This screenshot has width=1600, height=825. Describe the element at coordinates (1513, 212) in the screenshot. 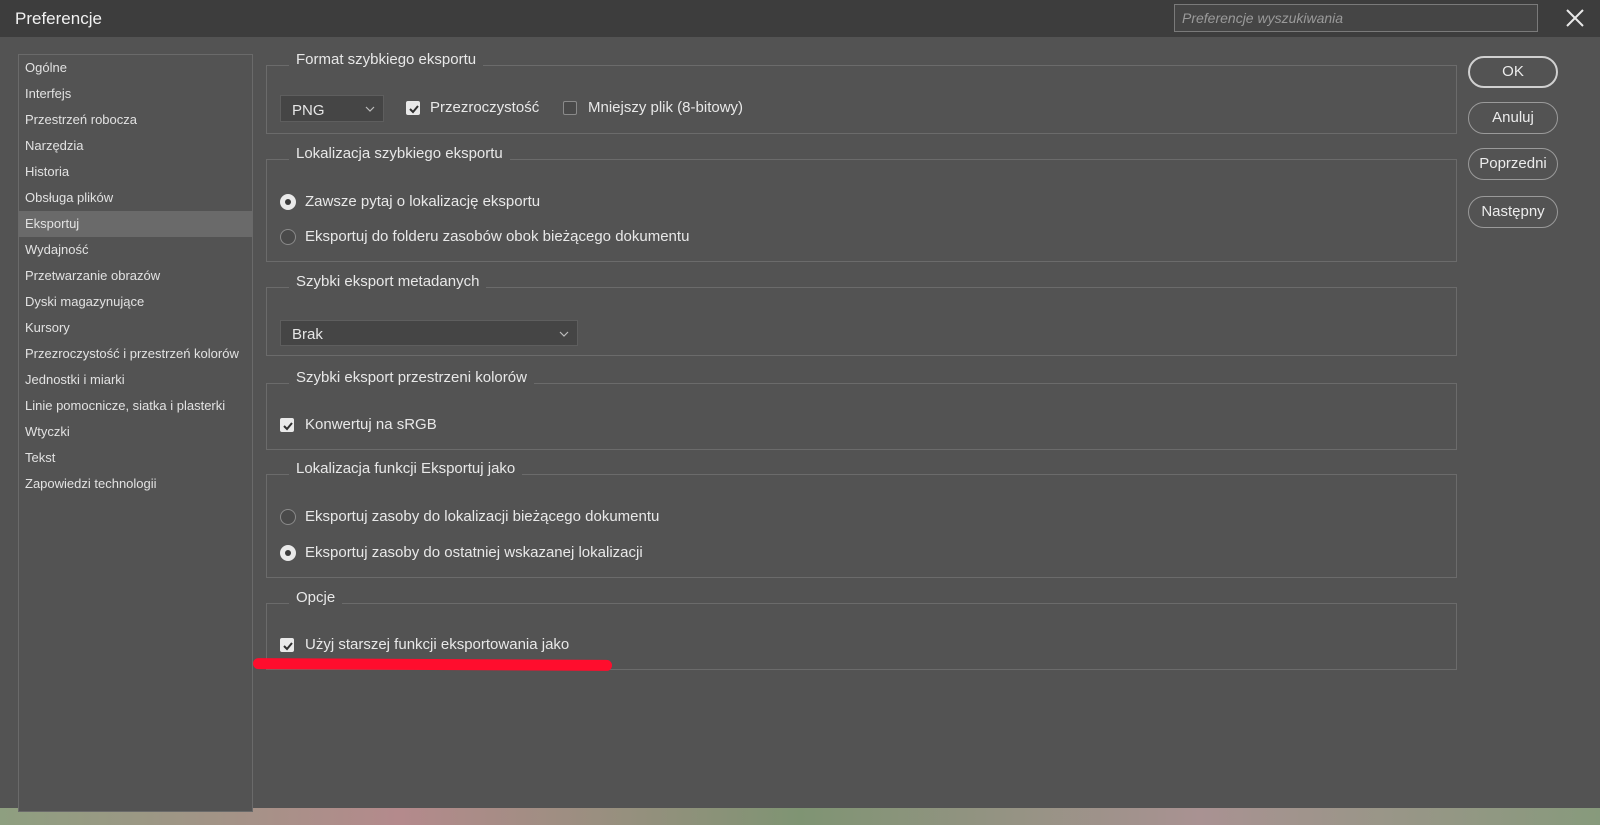

I see `next-button: Następny` at that location.